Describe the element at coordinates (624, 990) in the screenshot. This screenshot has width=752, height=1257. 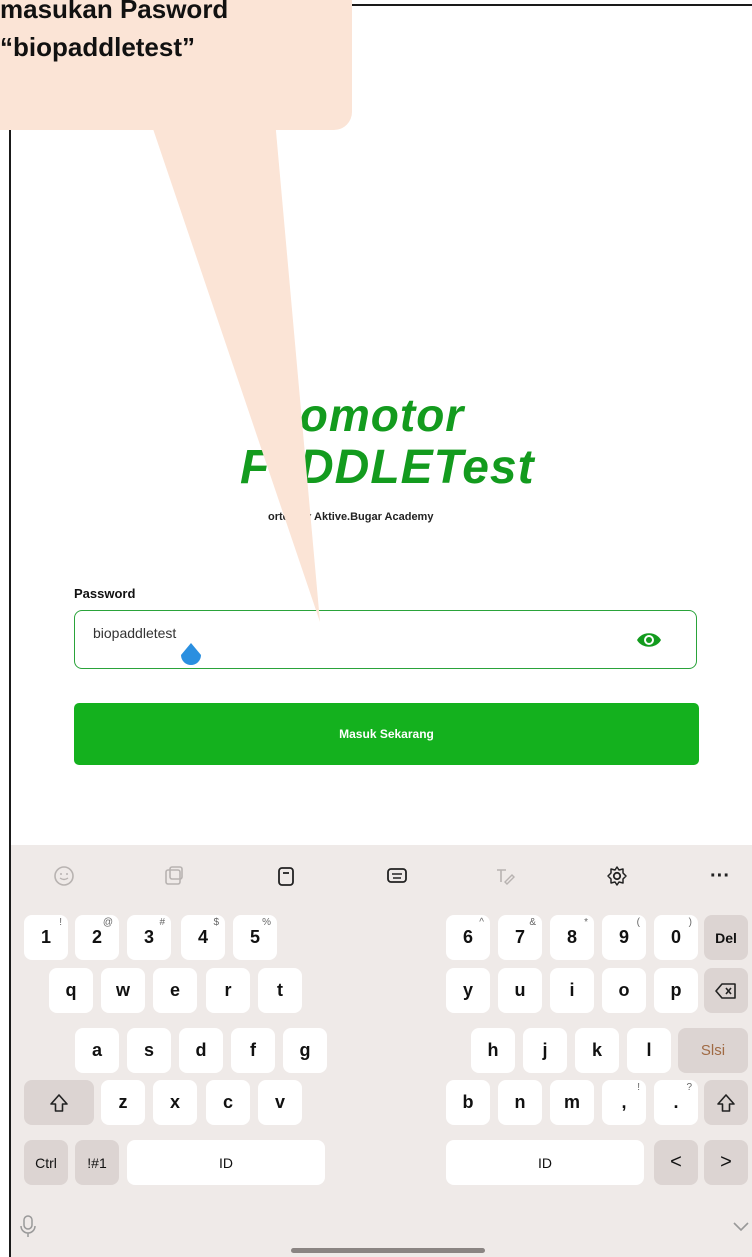
I see `key-o: o` at that location.